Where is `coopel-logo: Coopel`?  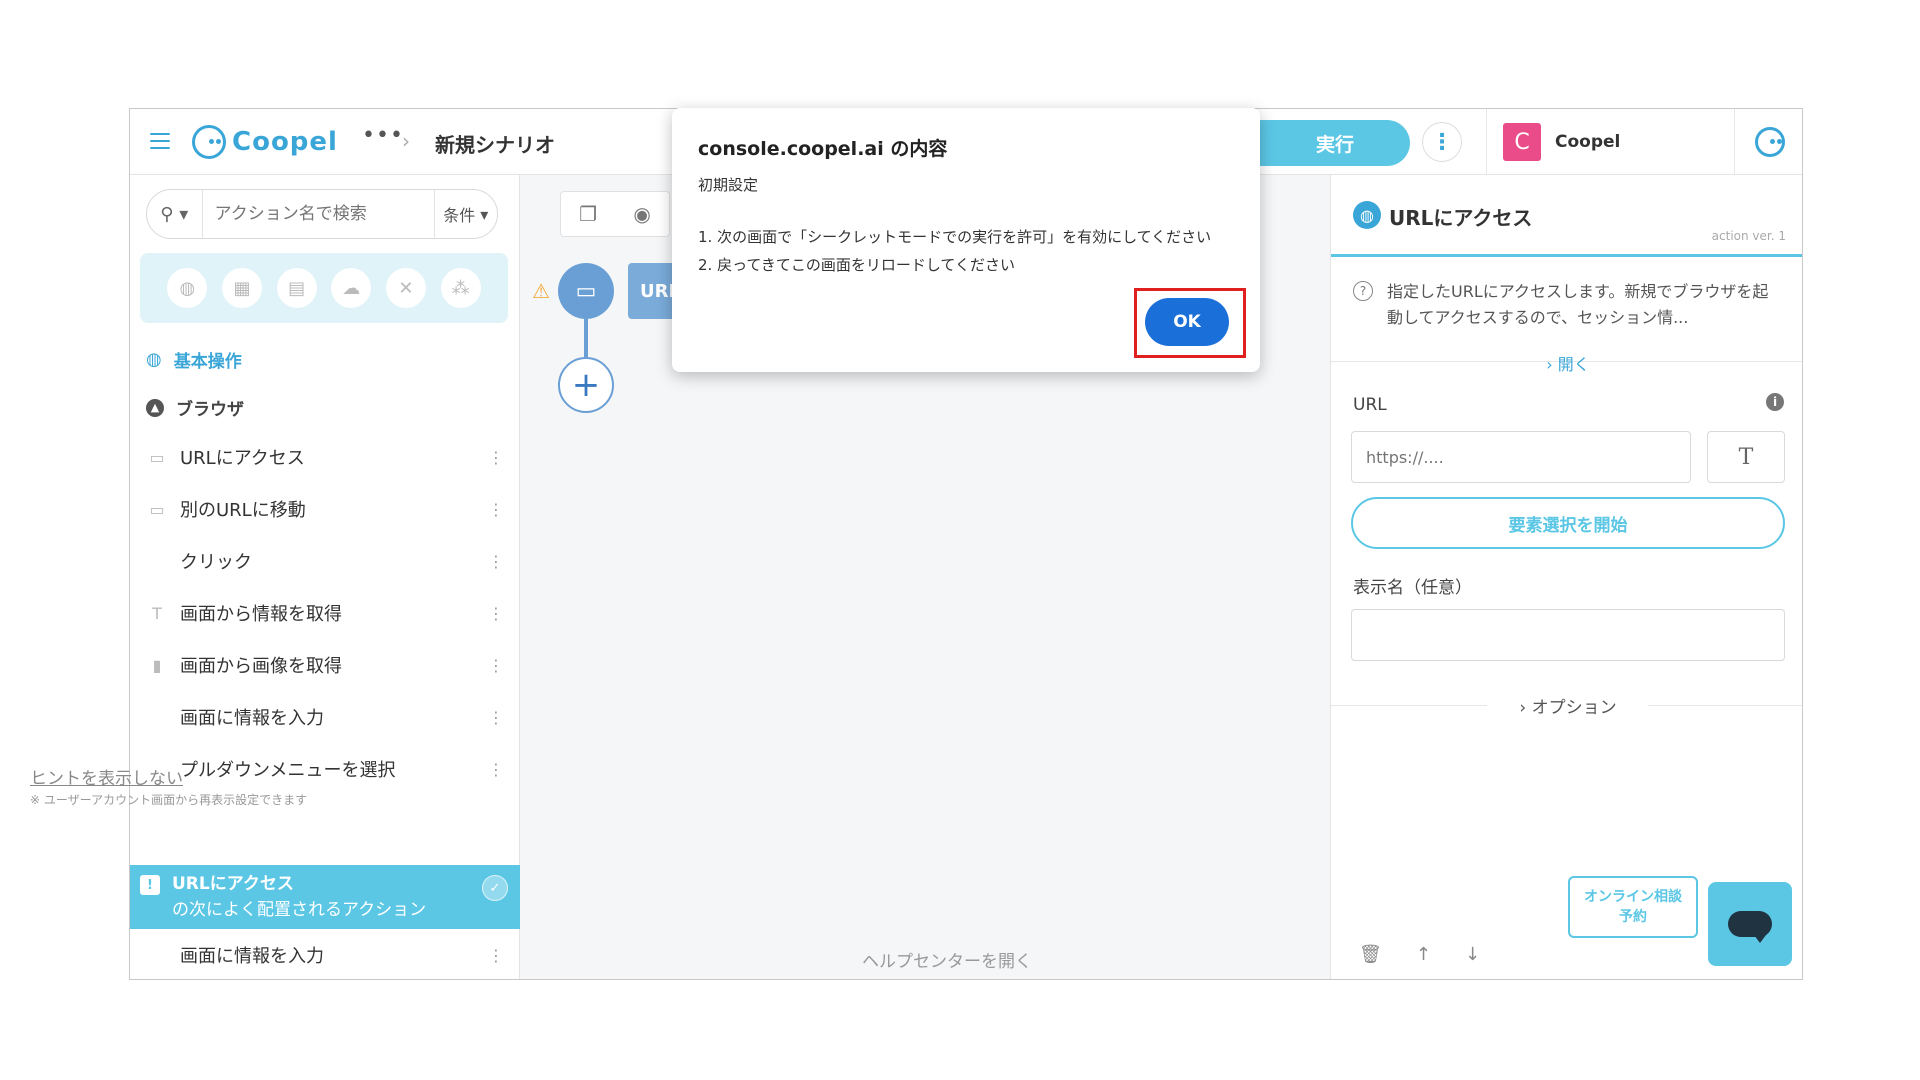 coopel-logo: Coopel is located at coordinates (265, 142).